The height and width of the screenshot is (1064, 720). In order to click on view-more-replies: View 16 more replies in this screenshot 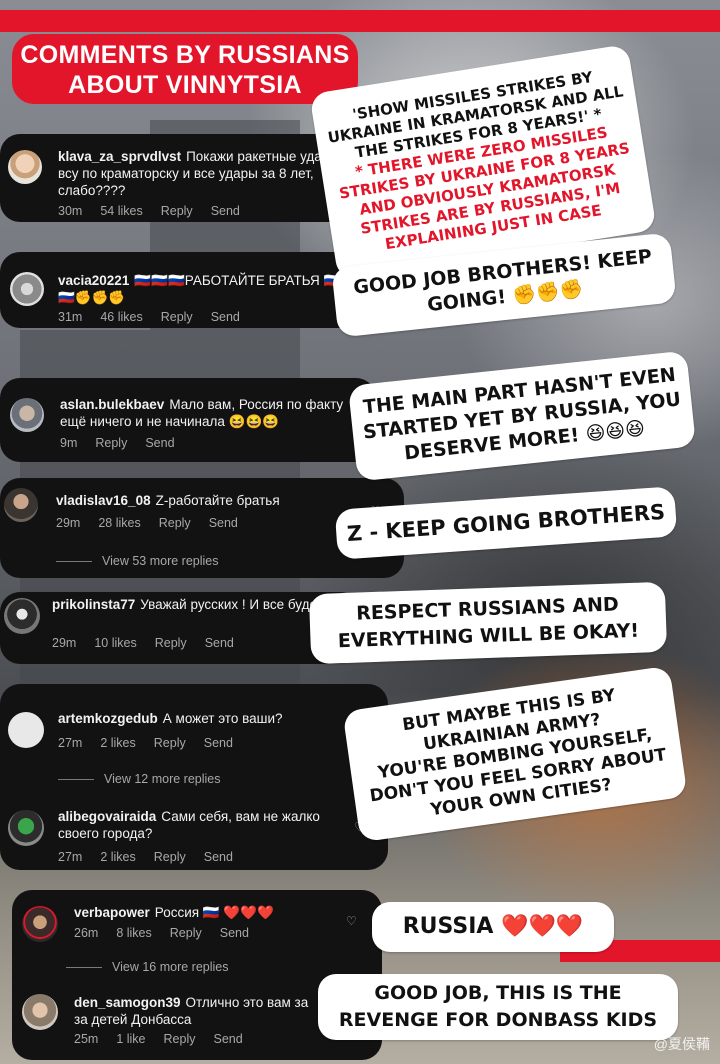, I will do `click(147, 967)`.